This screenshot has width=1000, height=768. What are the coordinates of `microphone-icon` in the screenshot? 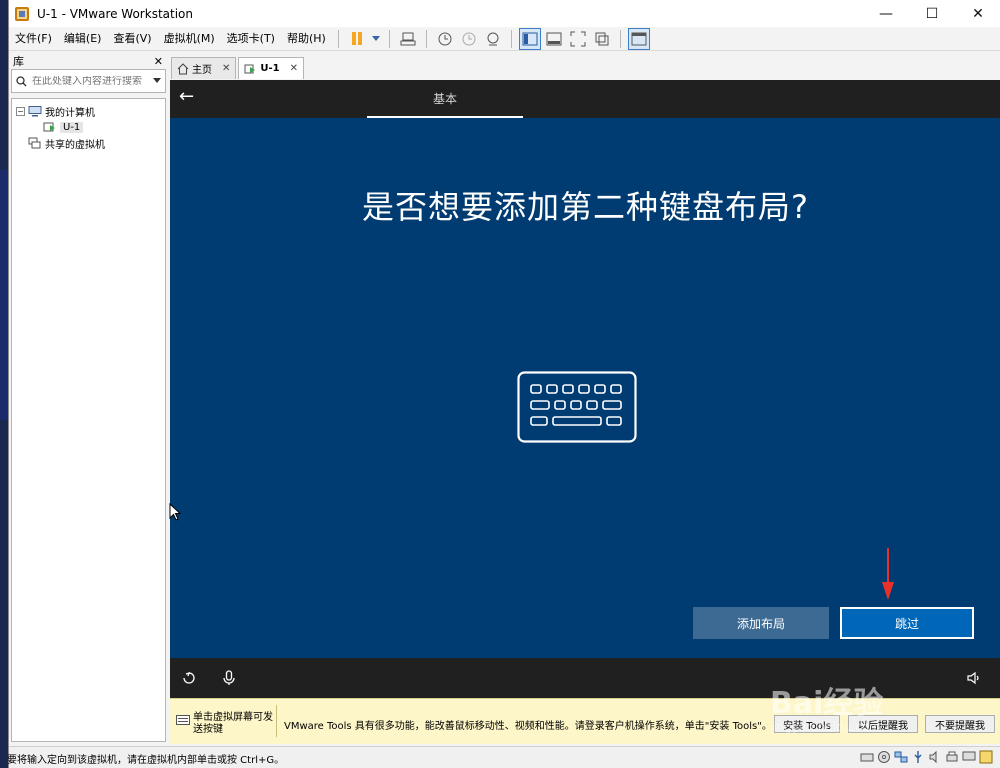 It's located at (229, 678).